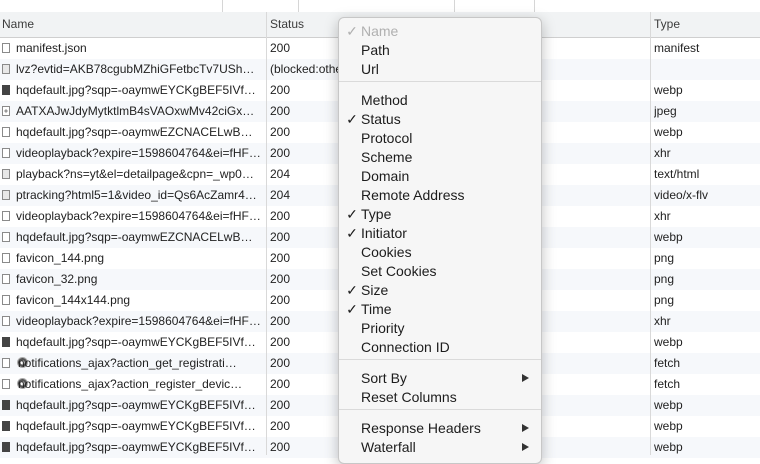 The image size is (760, 464). I want to click on menu-item-domain: Domain, so click(440, 176).